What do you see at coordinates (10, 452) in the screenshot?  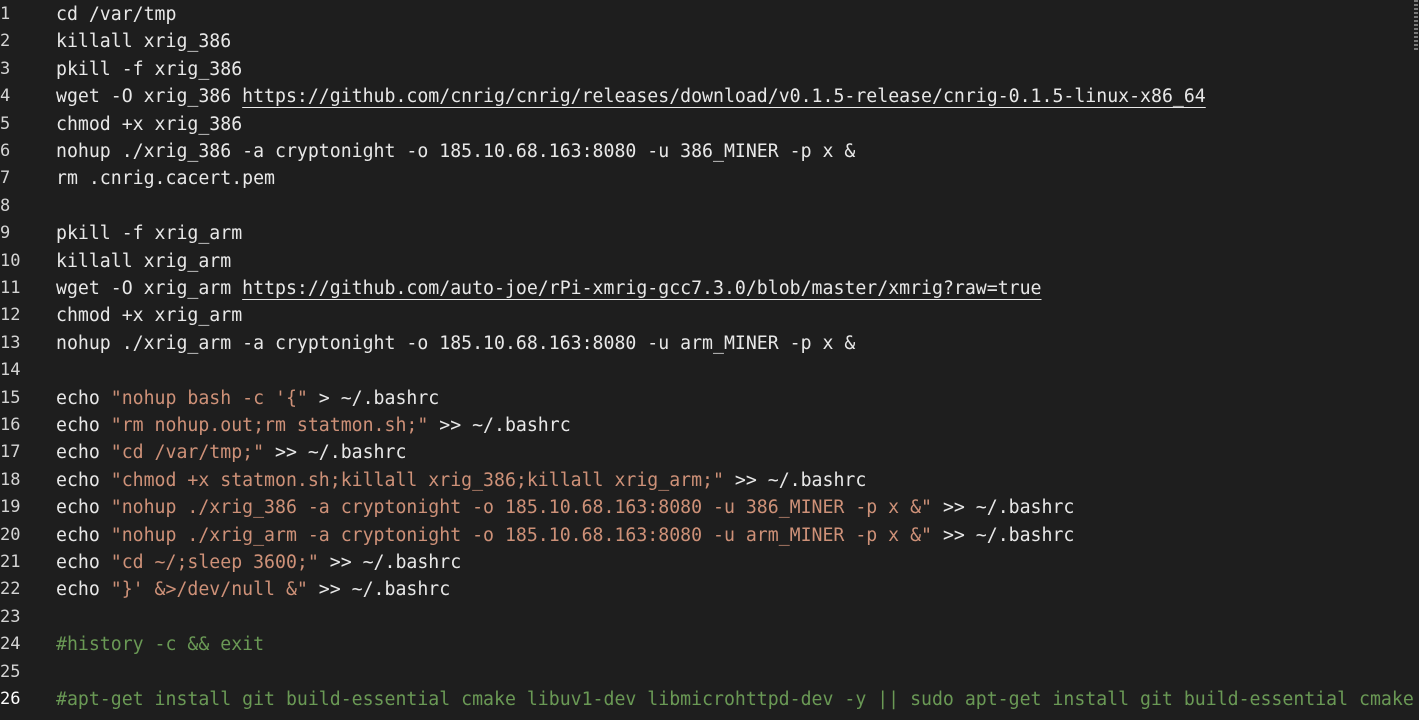 I see `line-number: 17` at bounding box center [10, 452].